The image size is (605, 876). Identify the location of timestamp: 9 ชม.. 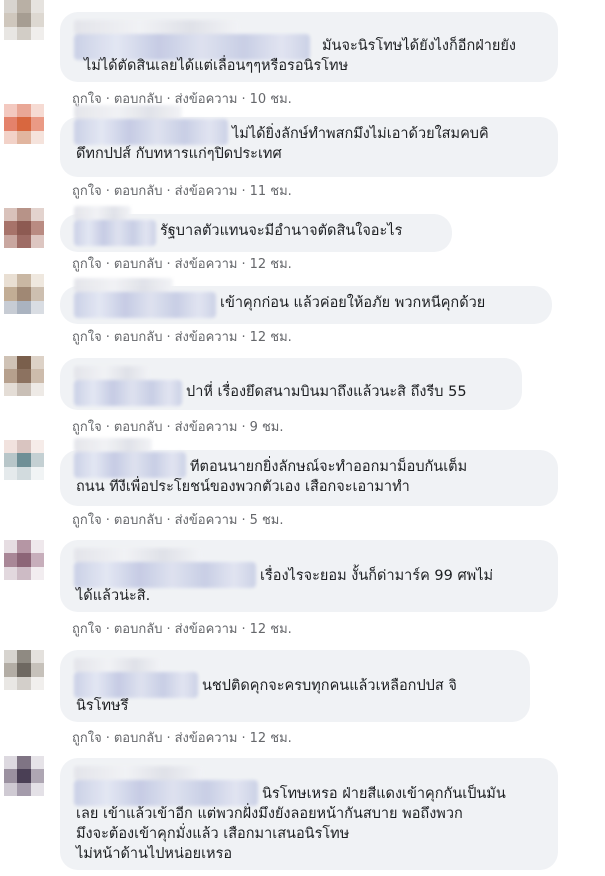
(267, 427).